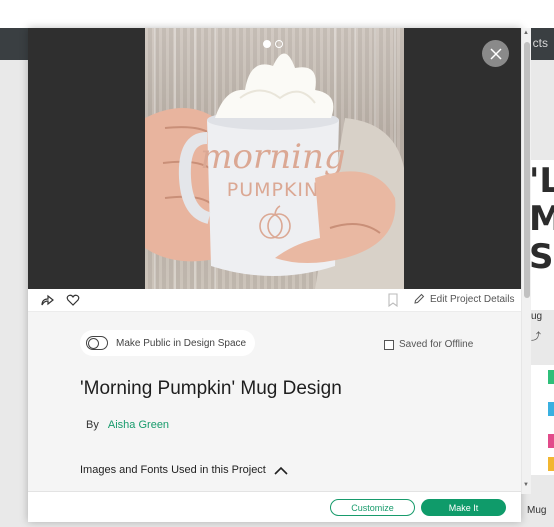 This screenshot has width=554, height=527. I want to click on make-public-toggle: Make Public in Design Space, so click(168, 343).